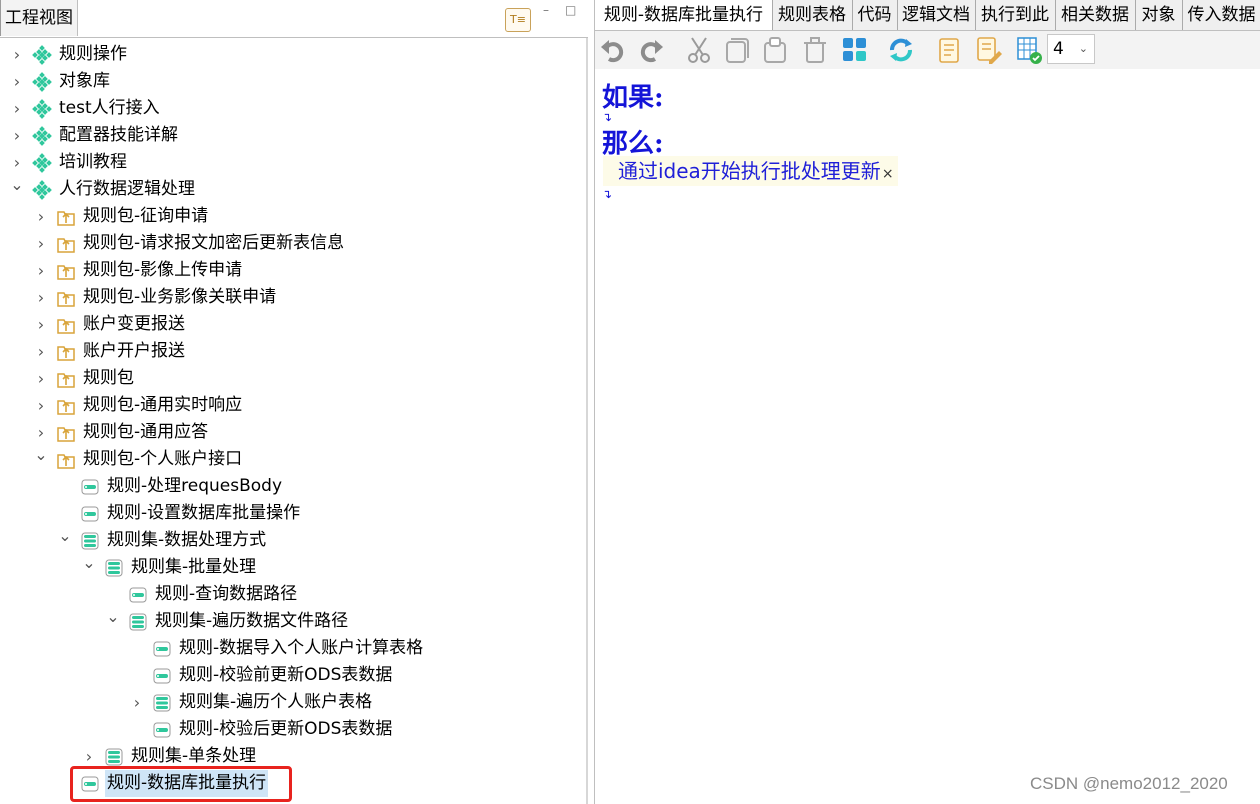 Image resolution: width=1260 pixels, height=804 pixels. Describe the element at coordinates (815, 50) in the screenshot. I see `delete-icon` at that location.